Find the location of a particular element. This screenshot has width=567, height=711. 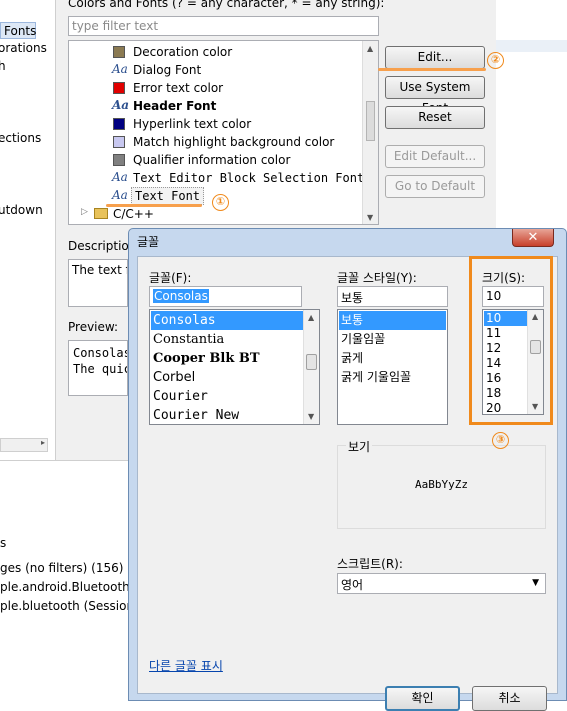

preview-label: Preview: is located at coordinates (93, 327).